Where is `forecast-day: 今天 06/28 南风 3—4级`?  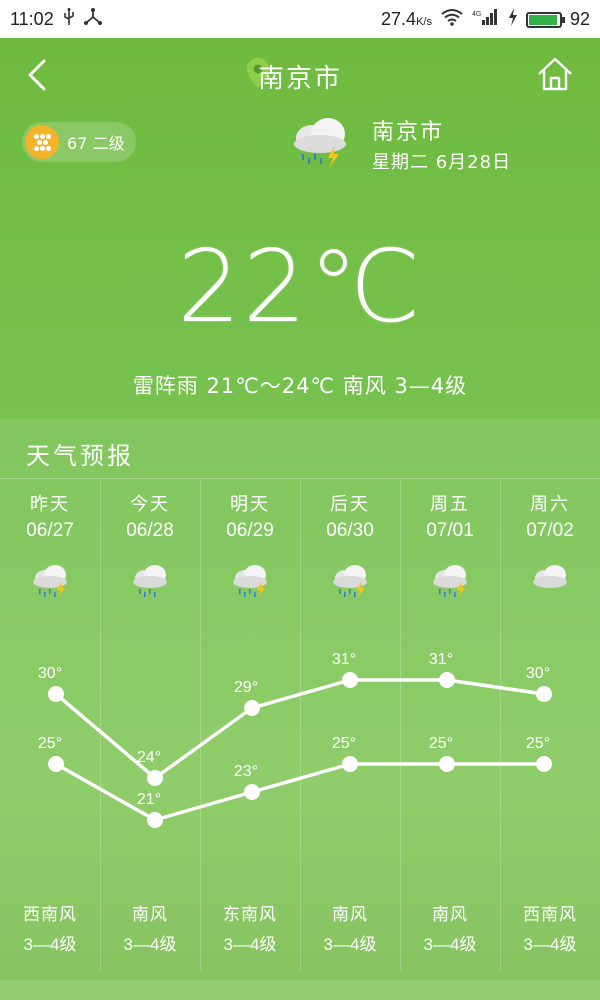
forecast-day: 今天 06/28 南风 3—4级 is located at coordinates (150, 725).